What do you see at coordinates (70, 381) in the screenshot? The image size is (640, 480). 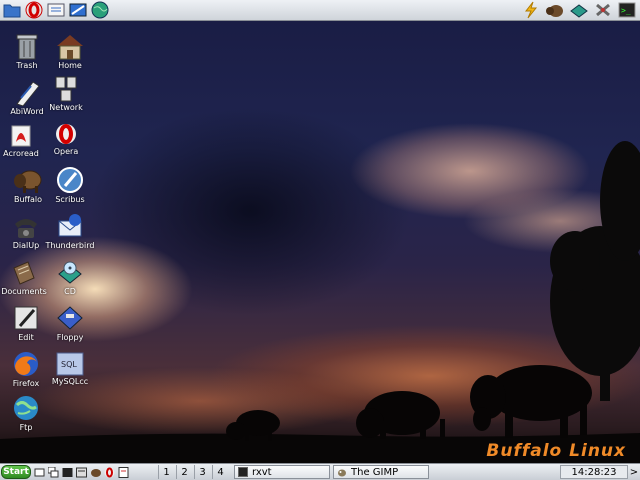 I see `desktop-icon-label: MySQLcc` at bounding box center [70, 381].